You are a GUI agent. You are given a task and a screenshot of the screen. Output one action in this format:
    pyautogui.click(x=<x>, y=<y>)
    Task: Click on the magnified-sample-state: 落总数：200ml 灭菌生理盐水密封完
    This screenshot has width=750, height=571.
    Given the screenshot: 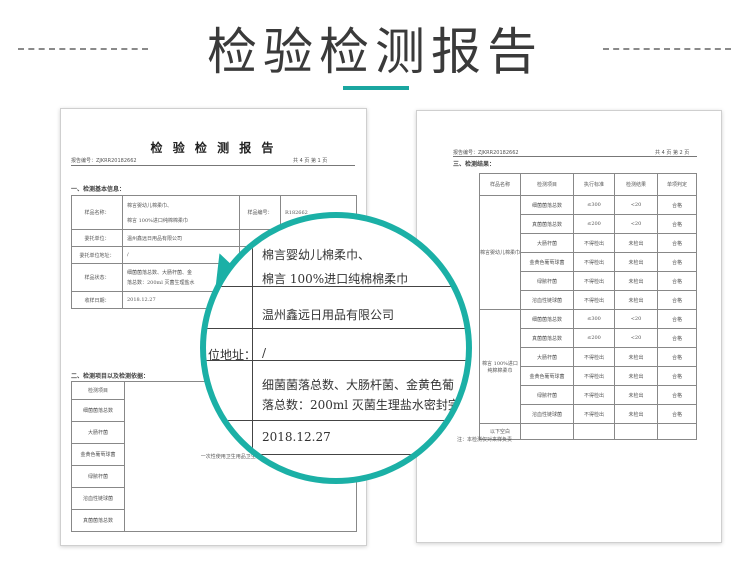 What is the action you would take?
    pyautogui.click(x=361, y=405)
    